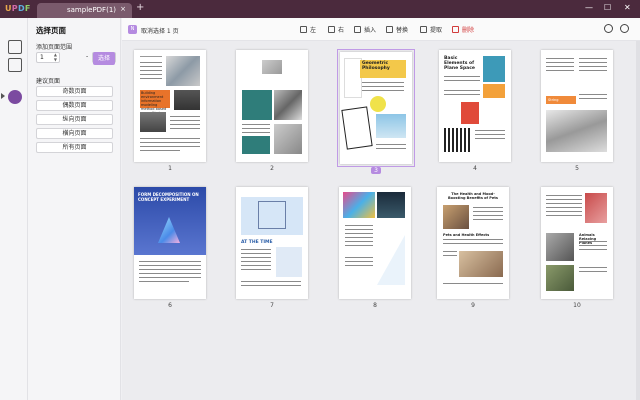  Describe the element at coordinates (42, 57) in the screenshot. I see `range-from-value: 1` at that location.